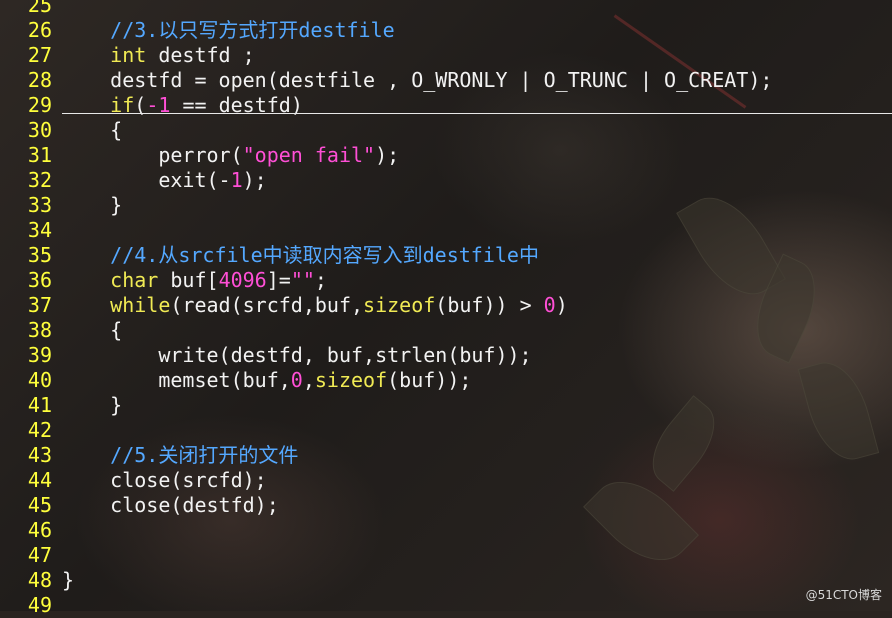 The image size is (892, 618). I want to click on cursor-line, so click(477, 113).